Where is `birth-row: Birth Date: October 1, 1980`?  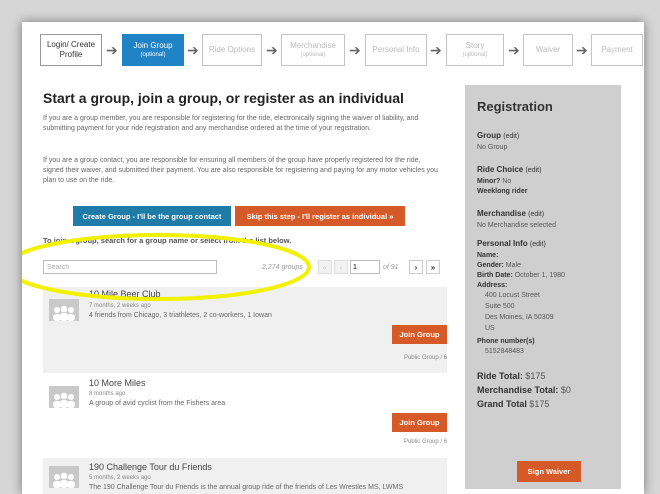
birth-row: Birth Date: October 1, 1980 is located at coordinates (521, 275).